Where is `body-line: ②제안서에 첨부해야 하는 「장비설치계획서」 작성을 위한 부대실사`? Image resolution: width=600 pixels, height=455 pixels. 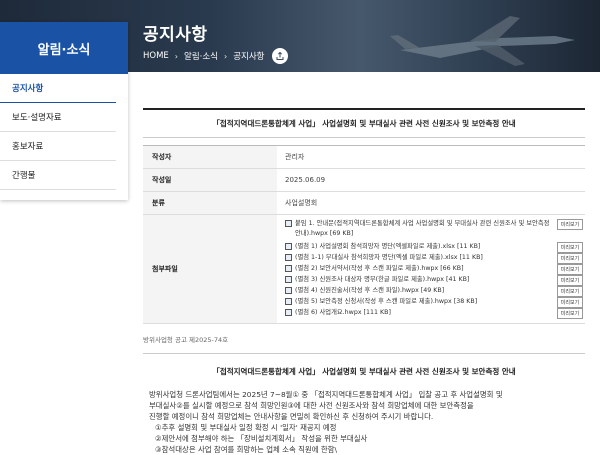
body-line: ②제안서에 첨부해야 하는 「장비설치계획서」 작성을 위한 부대실사 is located at coordinates (261, 438).